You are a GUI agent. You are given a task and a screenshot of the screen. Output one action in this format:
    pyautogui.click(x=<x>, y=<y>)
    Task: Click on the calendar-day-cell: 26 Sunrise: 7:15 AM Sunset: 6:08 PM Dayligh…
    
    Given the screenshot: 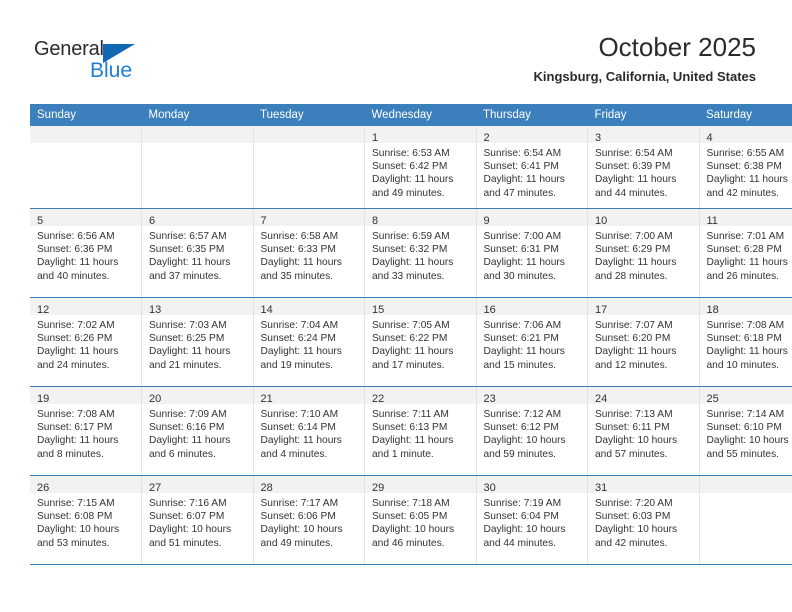 What is the action you would take?
    pyautogui.click(x=86, y=520)
    